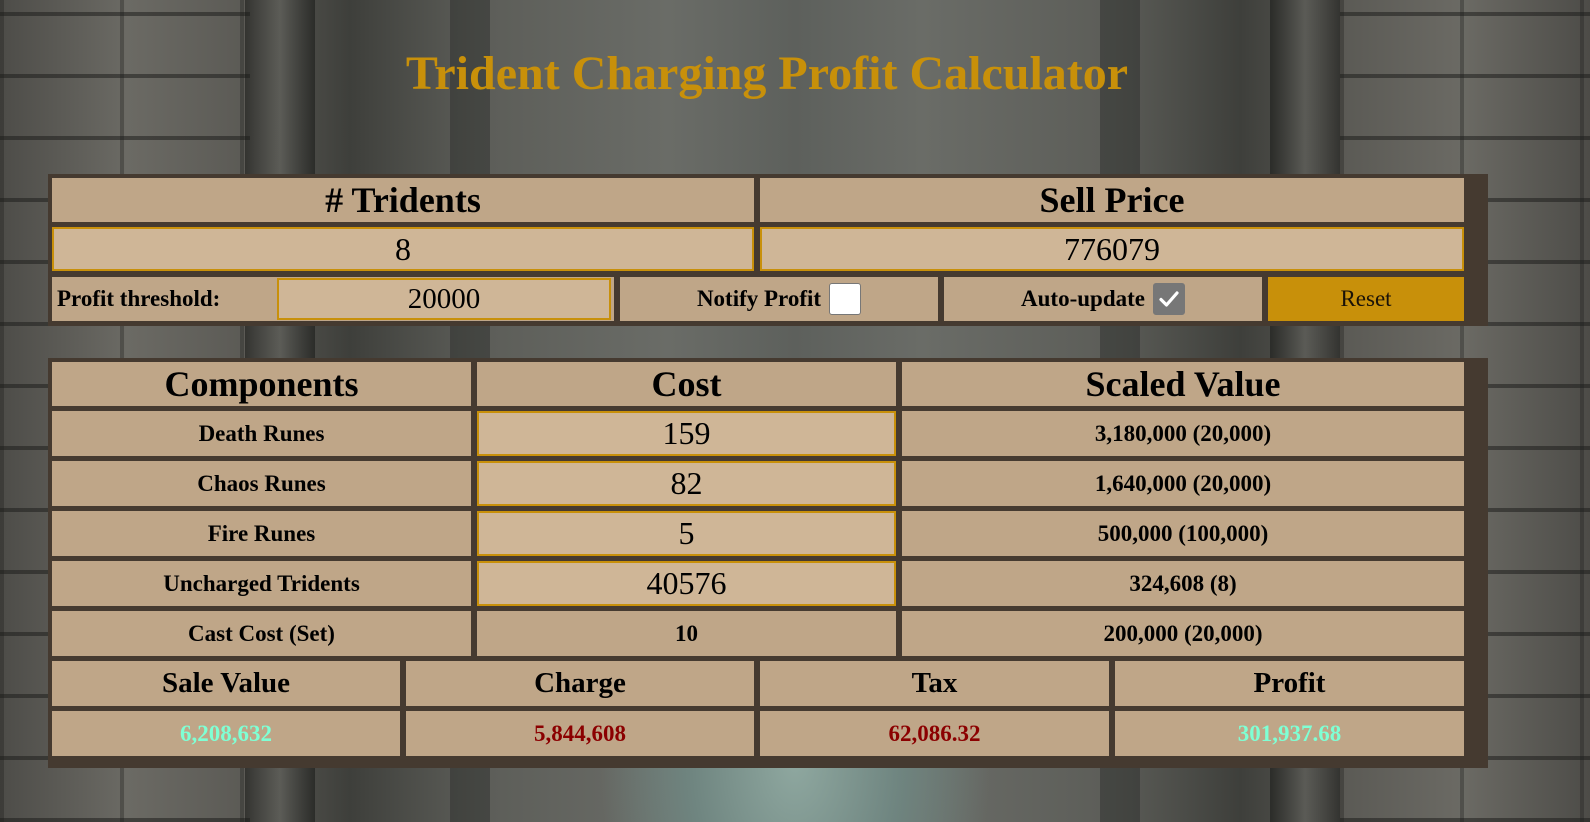 This screenshot has height=822, width=1590. Describe the element at coordinates (934, 683) in the screenshot. I see `tax-header: Tax` at that location.